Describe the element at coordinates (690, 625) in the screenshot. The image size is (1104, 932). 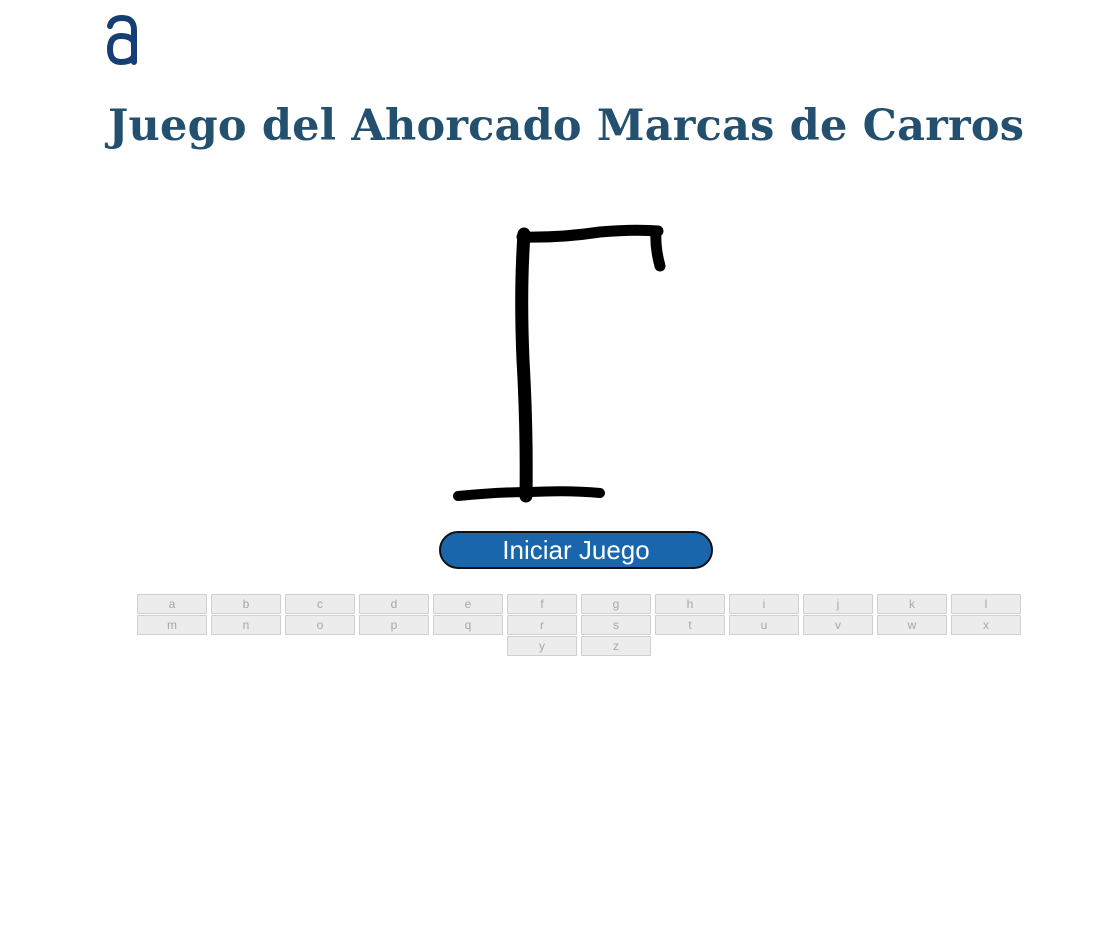
I see `letter-key-t: t` at that location.